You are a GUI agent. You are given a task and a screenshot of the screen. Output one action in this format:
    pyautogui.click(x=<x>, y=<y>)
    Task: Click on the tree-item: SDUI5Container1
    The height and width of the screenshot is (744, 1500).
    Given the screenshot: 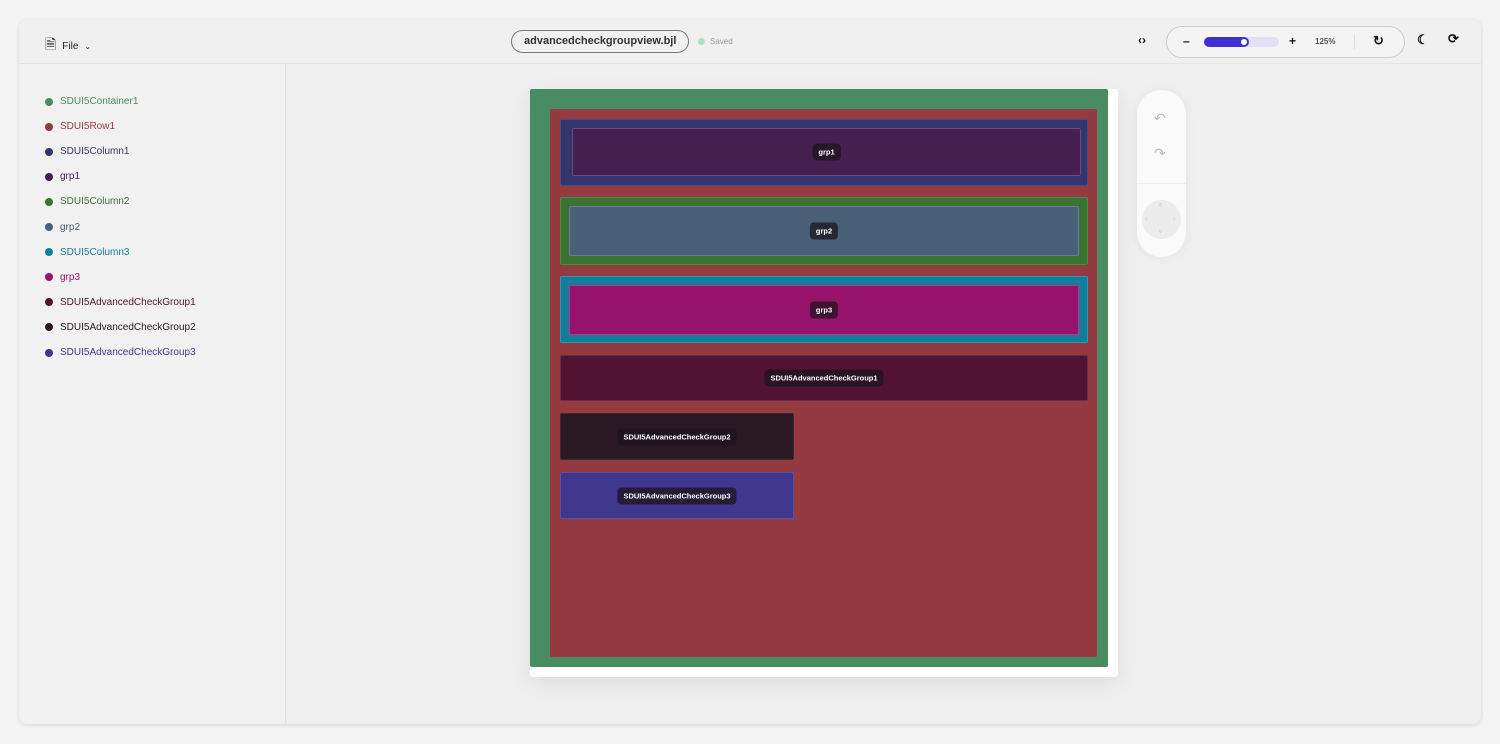 What is the action you would take?
    pyautogui.click(x=91, y=101)
    